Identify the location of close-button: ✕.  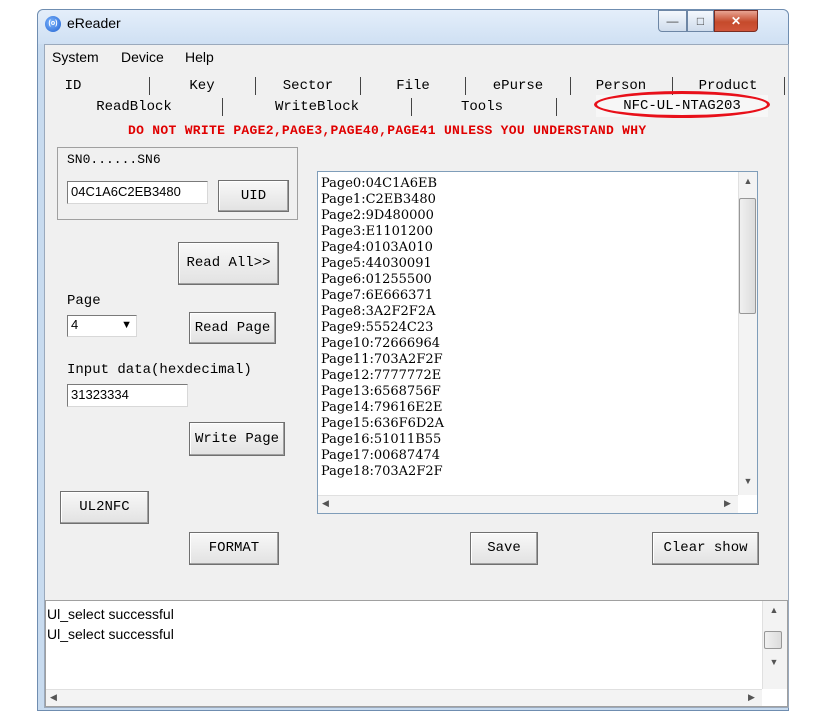
(736, 21).